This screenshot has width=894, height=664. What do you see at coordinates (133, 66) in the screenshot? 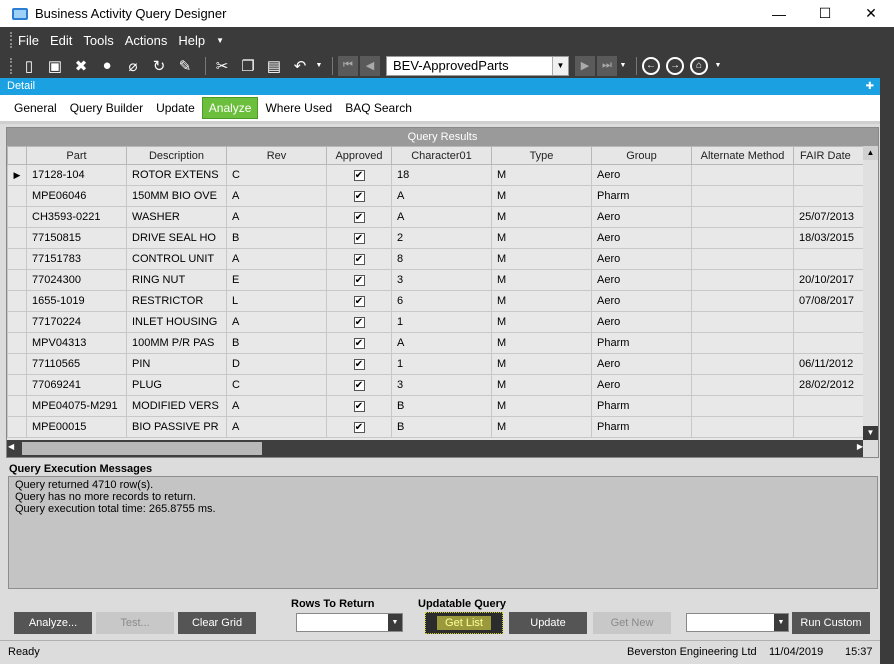
I see `attach-icon: ⌀` at bounding box center [133, 66].